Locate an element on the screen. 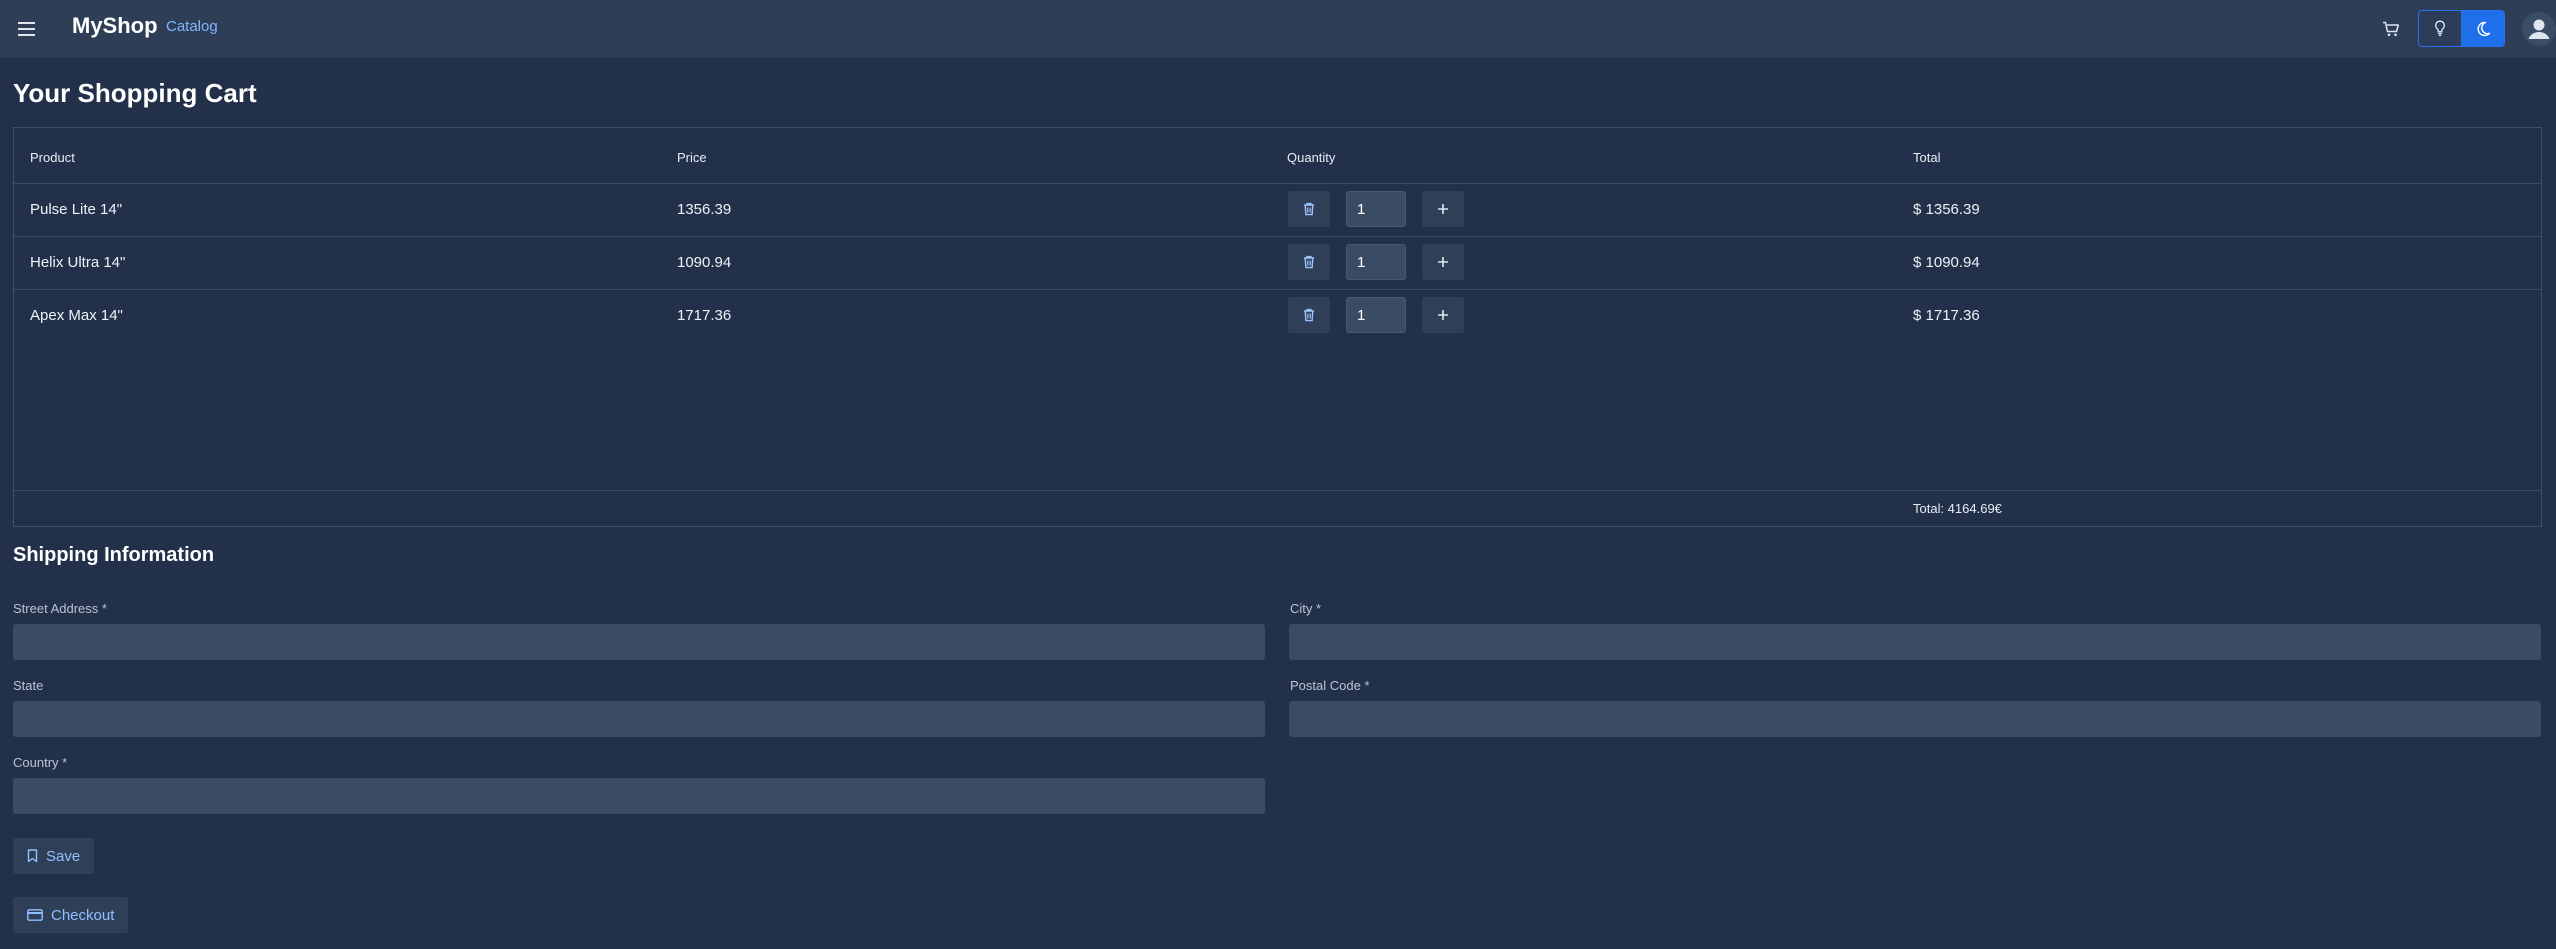  country-label-text: Country is located at coordinates (36, 762).